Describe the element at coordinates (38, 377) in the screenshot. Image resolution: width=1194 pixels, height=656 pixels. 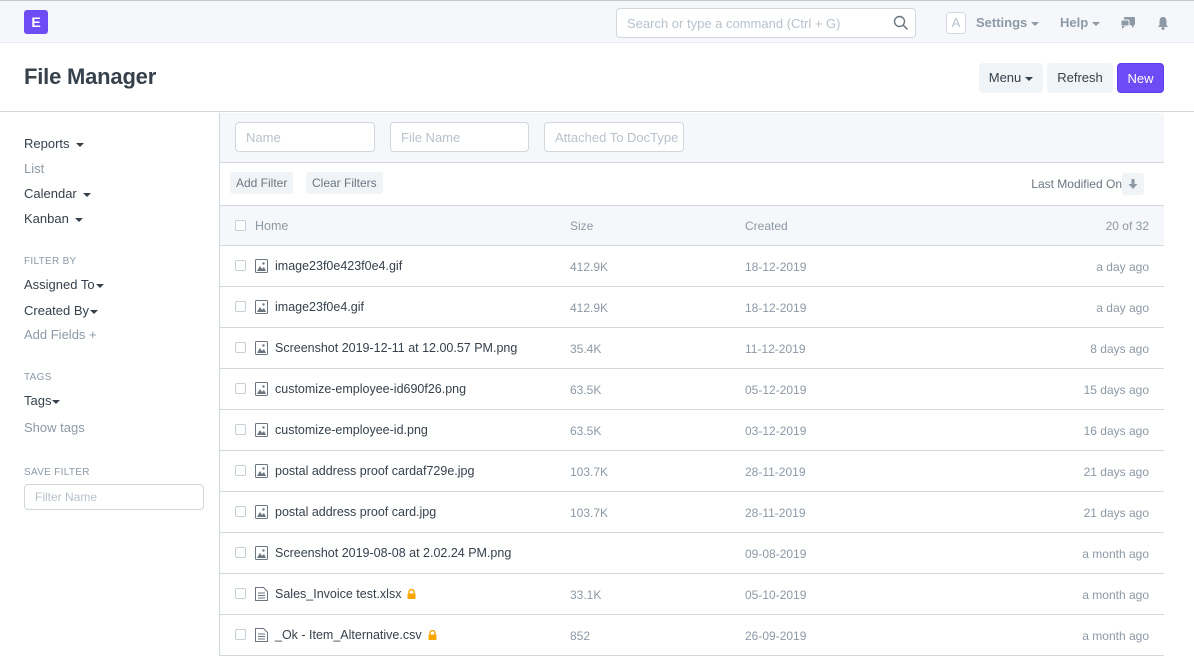
I see `tags-heading: TAGS` at that location.